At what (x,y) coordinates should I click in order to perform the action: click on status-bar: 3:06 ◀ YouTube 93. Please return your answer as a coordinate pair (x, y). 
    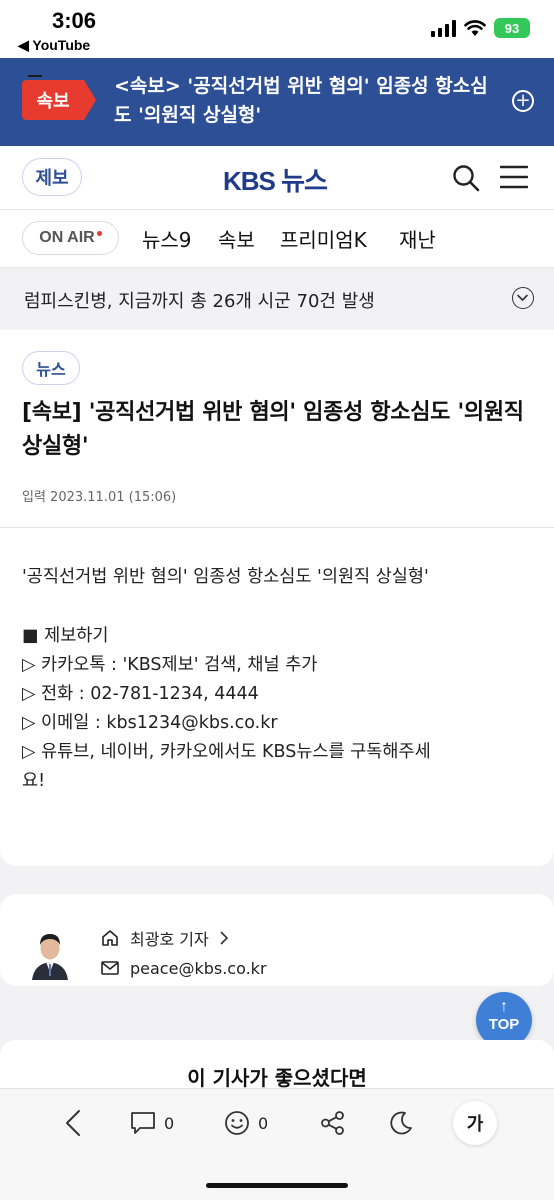
    Looking at the image, I should click on (277, 29).